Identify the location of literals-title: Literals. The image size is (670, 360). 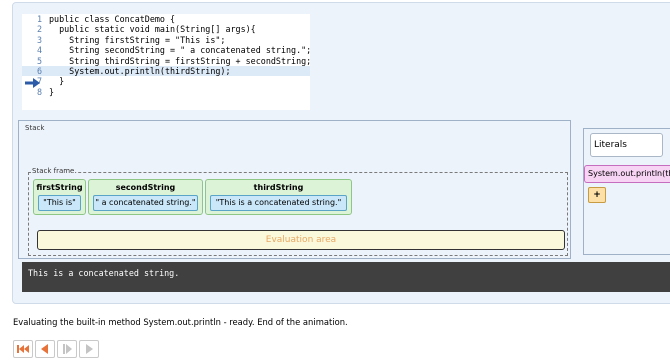
(626, 145).